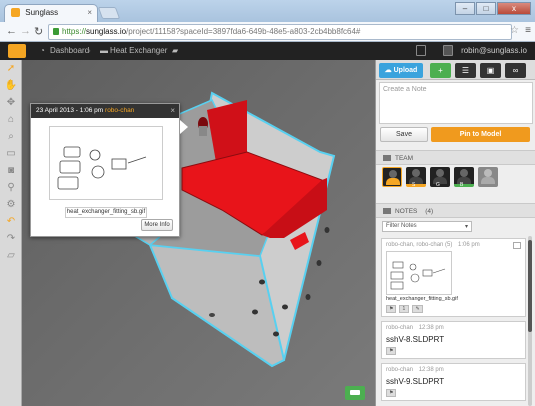  What do you see at coordinates (203, 131) in the screenshot?
I see `pin-marker` at bounding box center [203, 131].